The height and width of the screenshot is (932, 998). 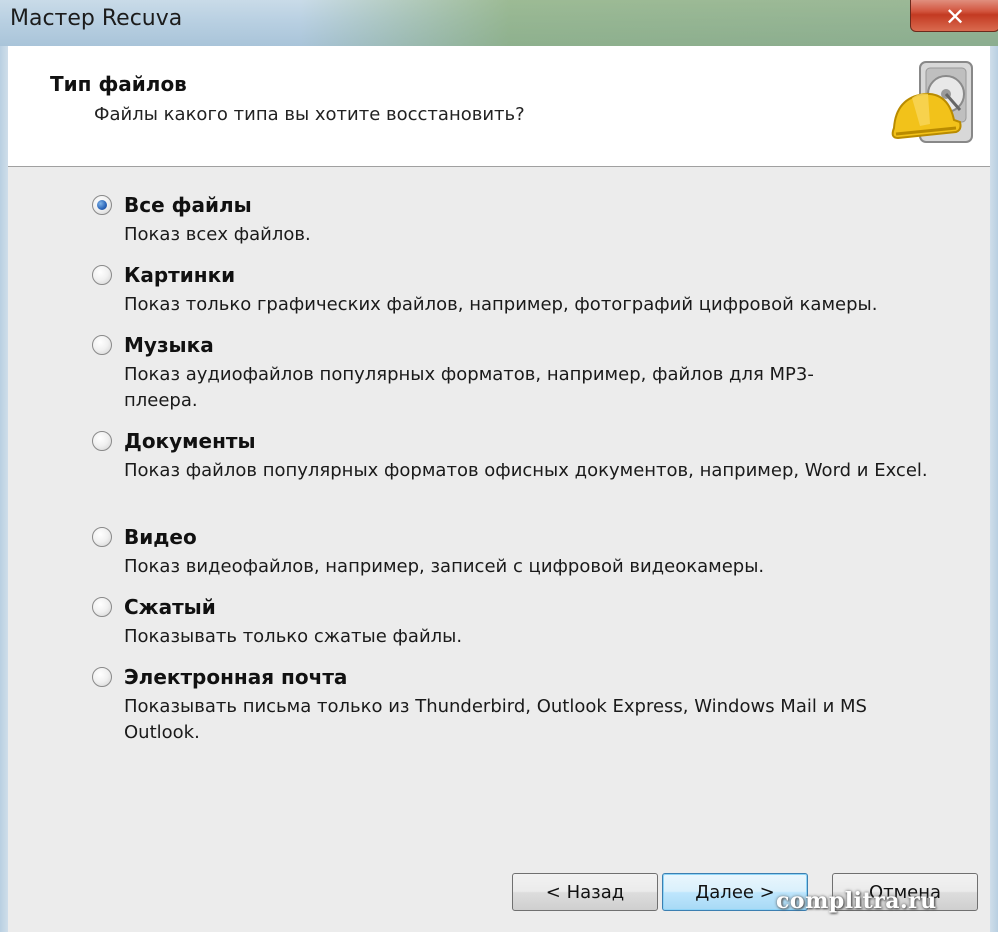 What do you see at coordinates (585, 892) in the screenshot?
I see `back-button: < Назад` at bounding box center [585, 892].